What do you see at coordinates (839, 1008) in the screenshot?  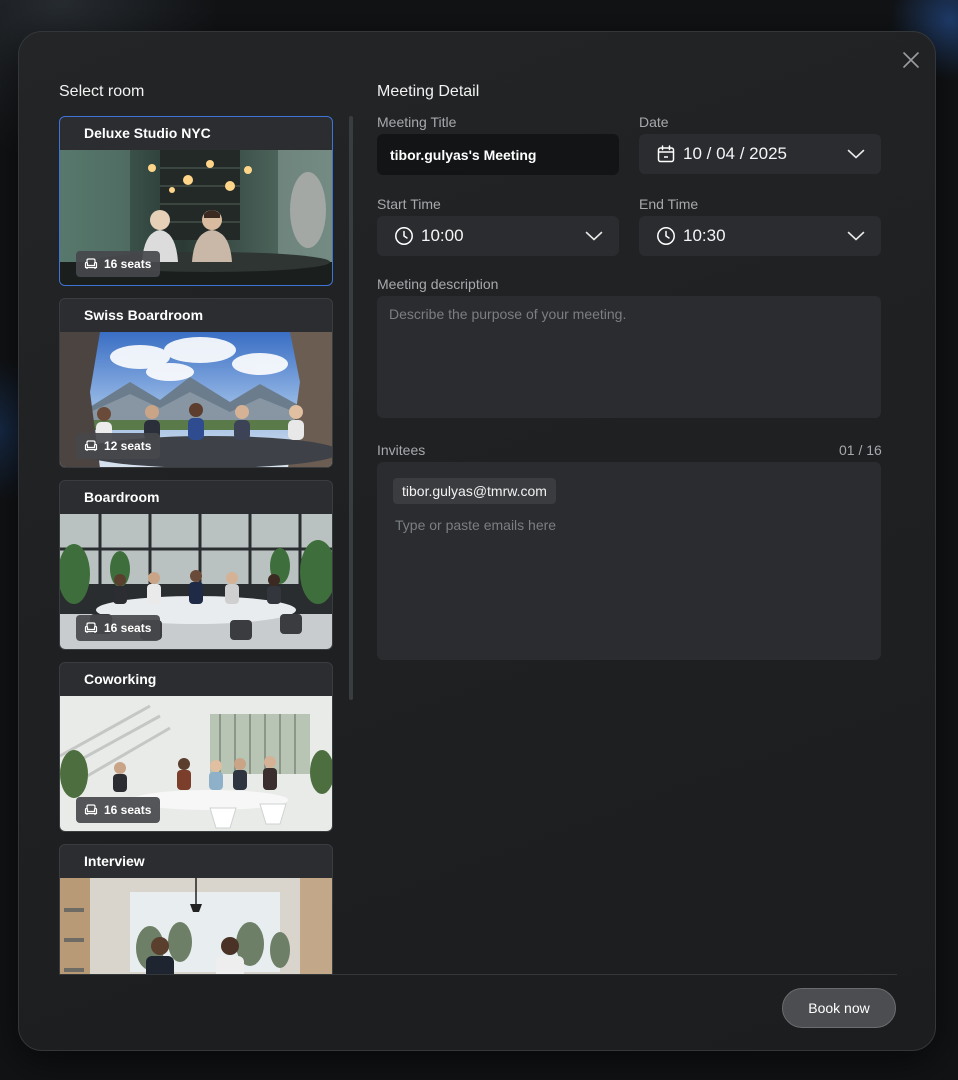 I see `book-now-button: Book now` at bounding box center [839, 1008].